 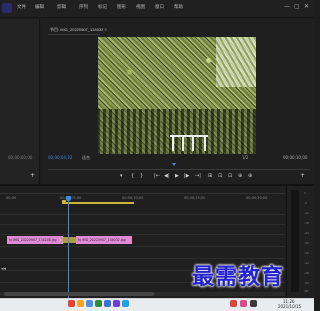 I want to click on timeline-clip: fx IMG_20220907_134032.jpg, so click(x=104, y=240).